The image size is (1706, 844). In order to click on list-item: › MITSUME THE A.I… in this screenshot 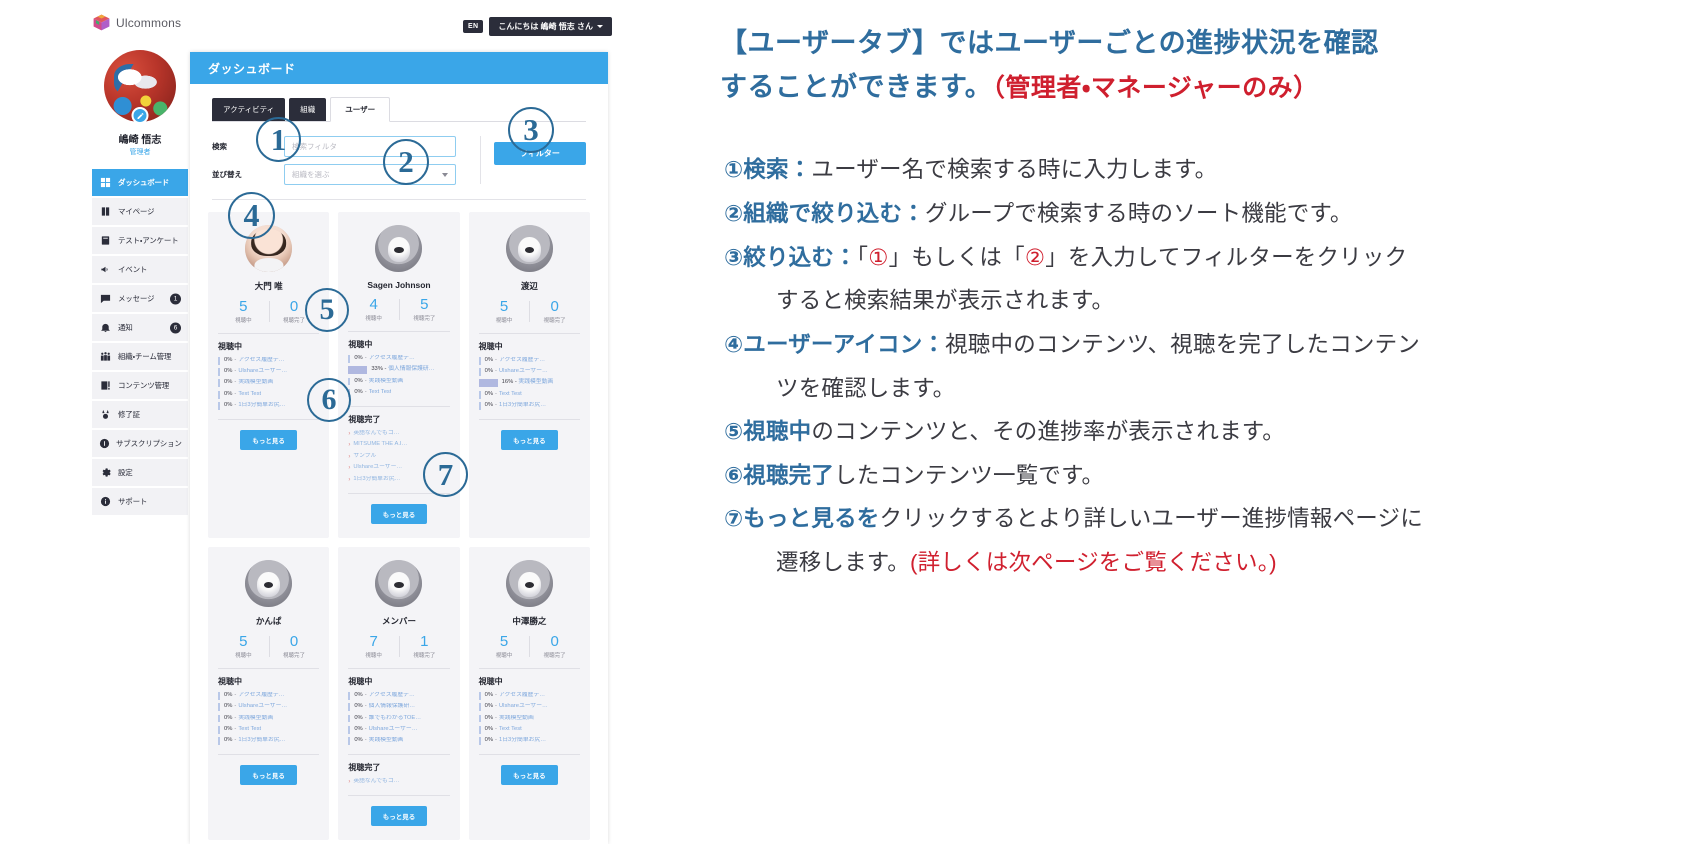, I will do `click(398, 445)`.